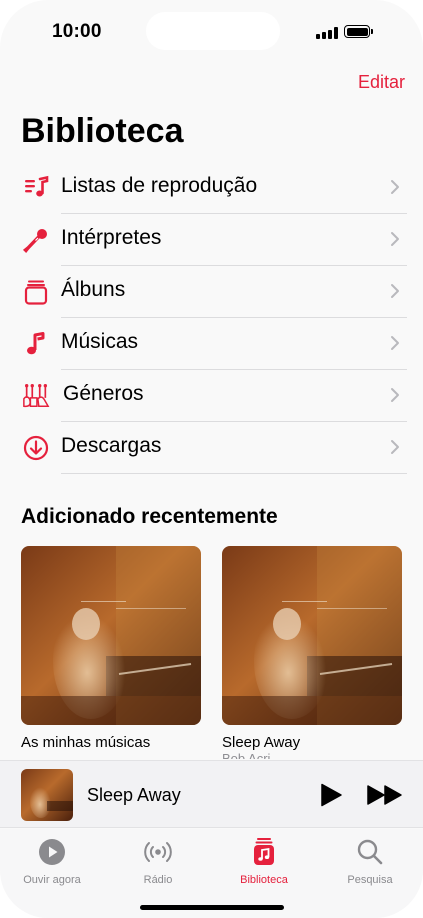 This screenshot has height=918, width=423. Describe the element at coordinates (211, 344) in the screenshot. I see `library-item-songs: Músicas` at that location.